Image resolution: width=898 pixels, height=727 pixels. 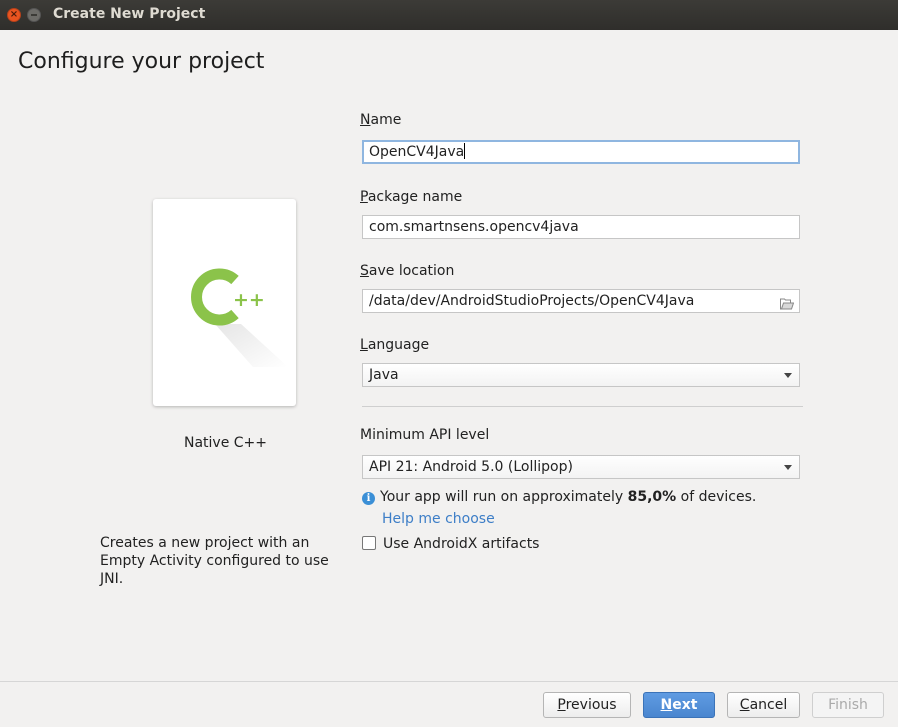 I want to click on folder-open-icon, so click(x=787, y=303).